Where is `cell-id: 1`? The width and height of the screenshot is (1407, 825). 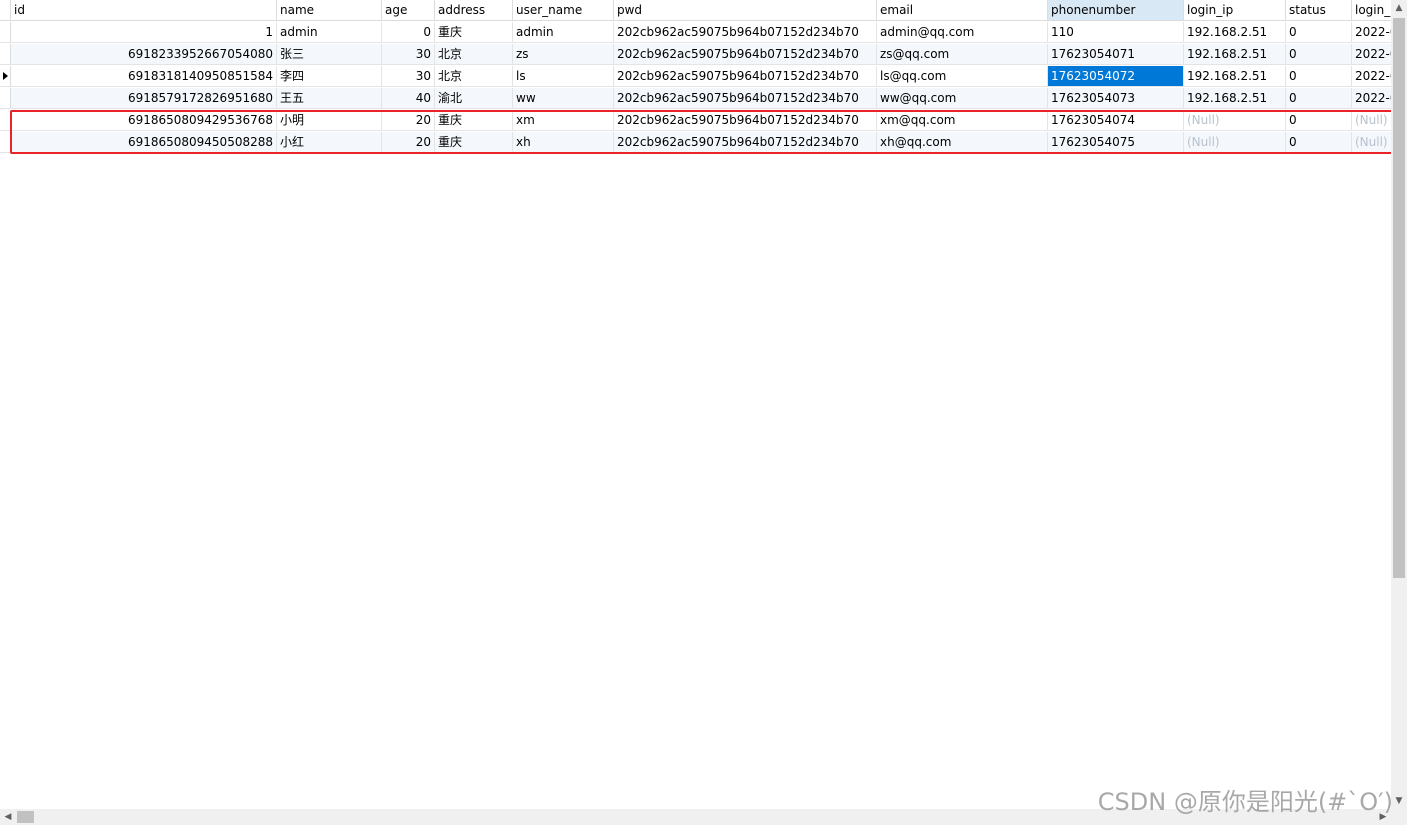 cell-id: 1 is located at coordinates (144, 32).